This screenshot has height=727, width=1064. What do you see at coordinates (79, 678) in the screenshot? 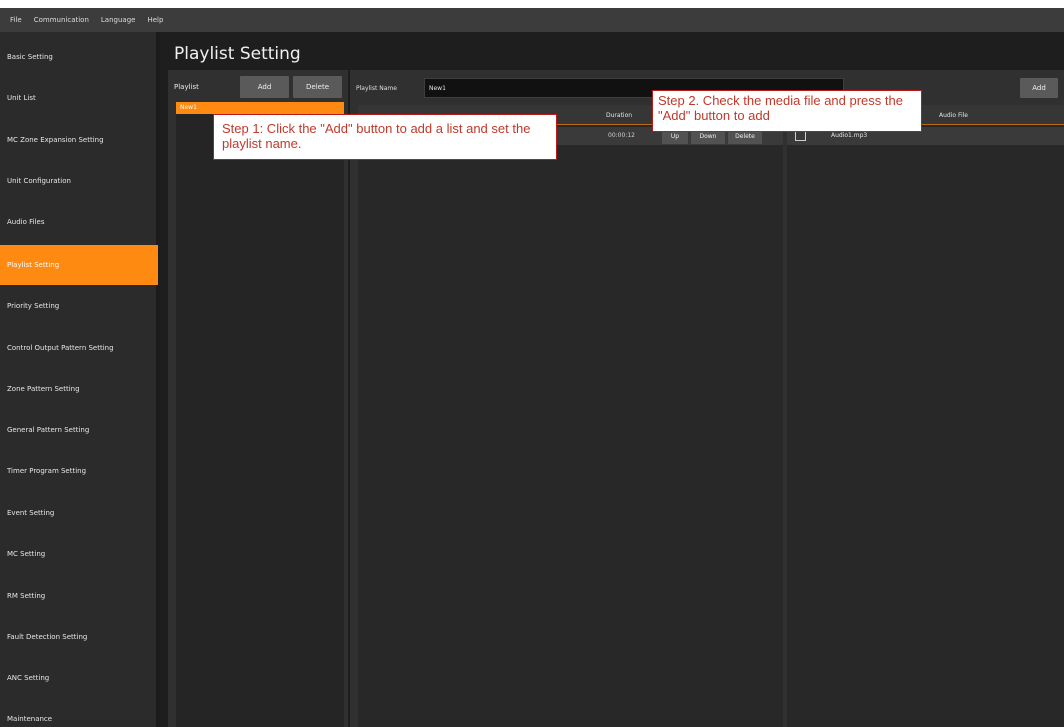
I see `sidebar-item-anc-setting: ANC Setting` at bounding box center [79, 678].